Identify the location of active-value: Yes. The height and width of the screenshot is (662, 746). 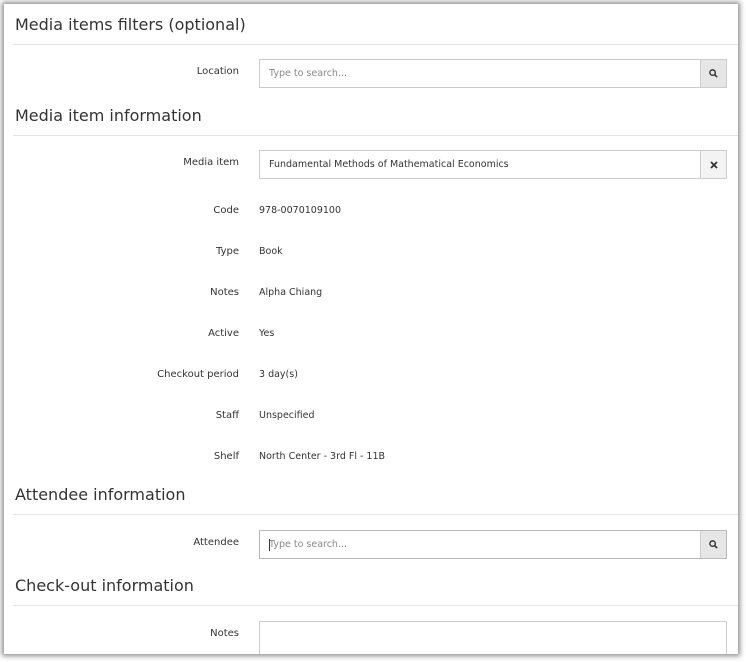
(267, 333).